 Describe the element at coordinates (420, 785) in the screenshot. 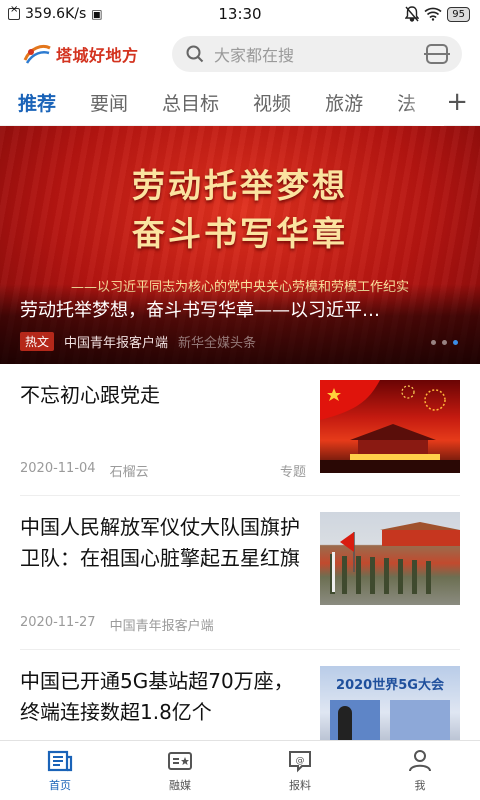

I see `nav-label: 我` at that location.